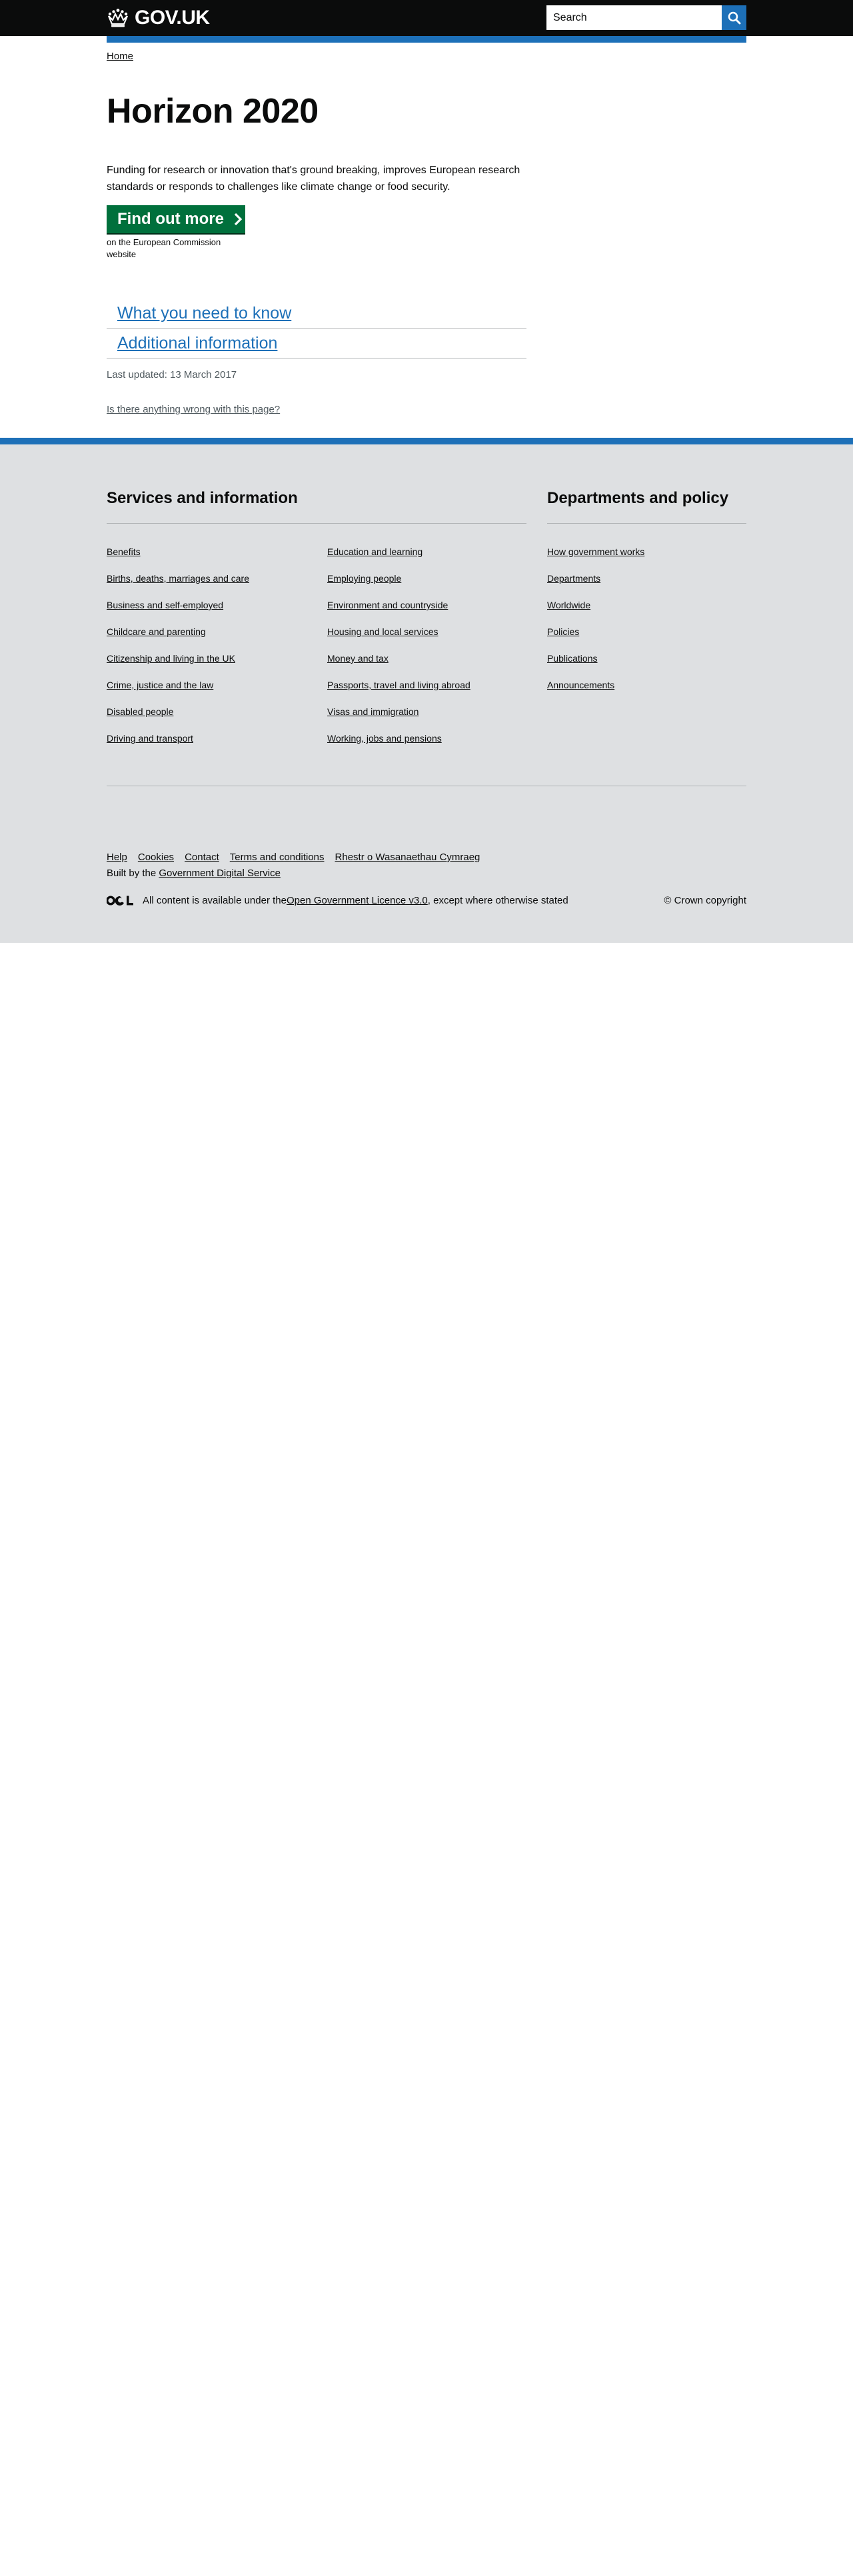  I want to click on footer-link-publications: Publications, so click(572, 658).